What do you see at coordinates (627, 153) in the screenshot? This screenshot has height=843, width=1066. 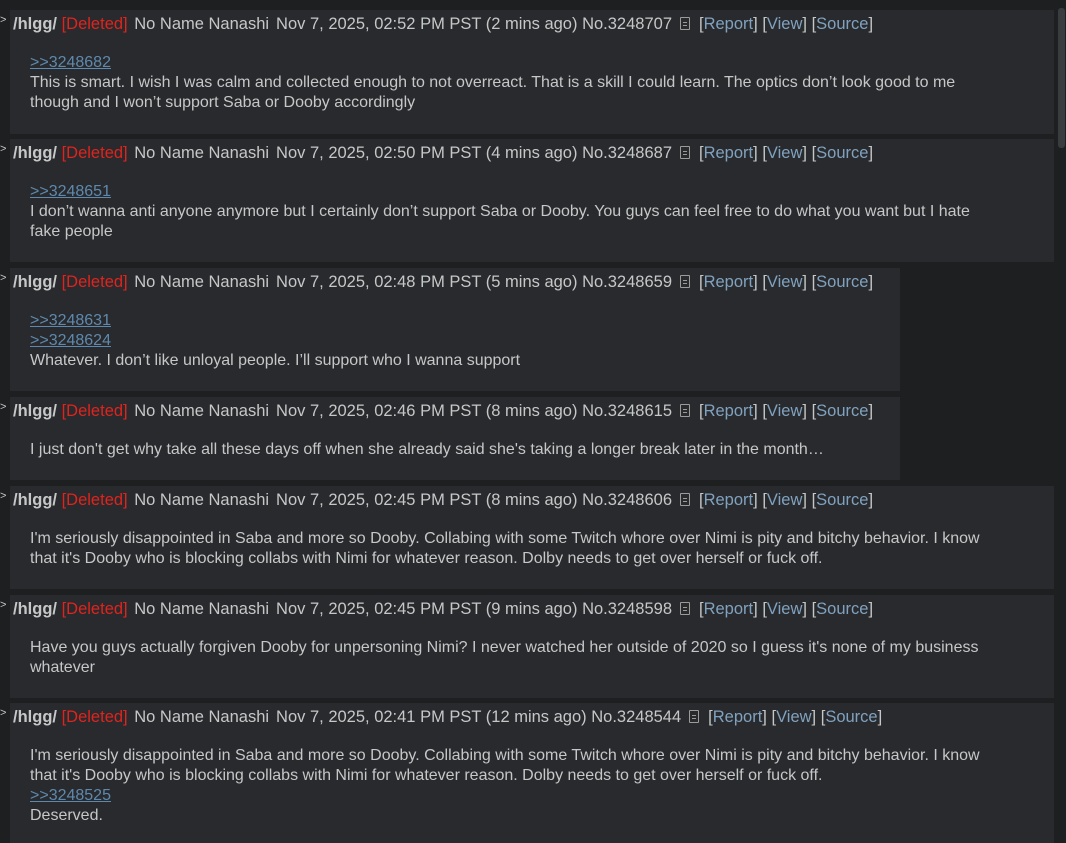 I see `post-number: No.3248687` at bounding box center [627, 153].